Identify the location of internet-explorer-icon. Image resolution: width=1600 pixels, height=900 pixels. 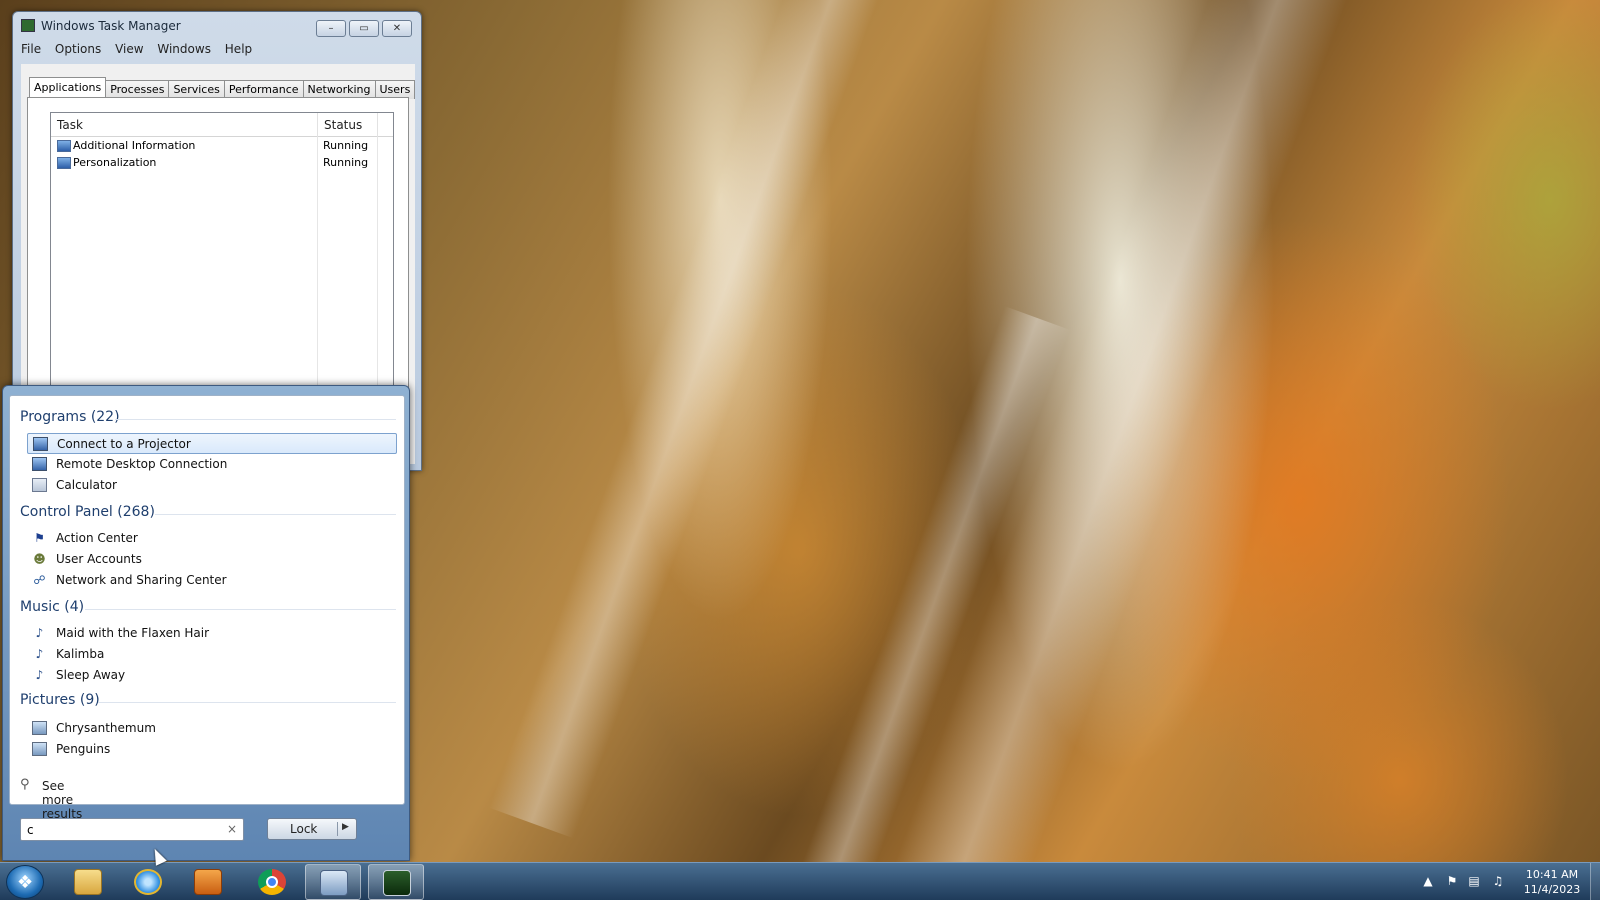
(148, 882).